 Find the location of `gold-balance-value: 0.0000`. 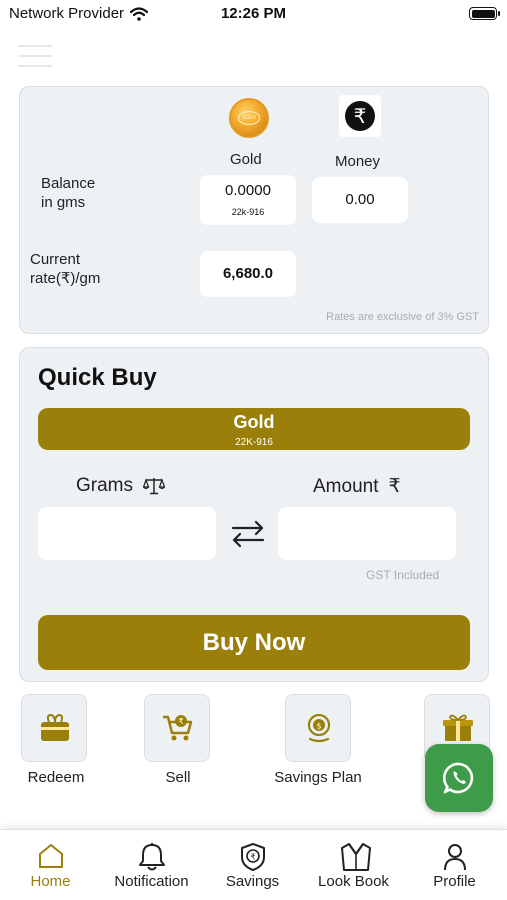

gold-balance-value: 0.0000 is located at coordinates (248, 190).